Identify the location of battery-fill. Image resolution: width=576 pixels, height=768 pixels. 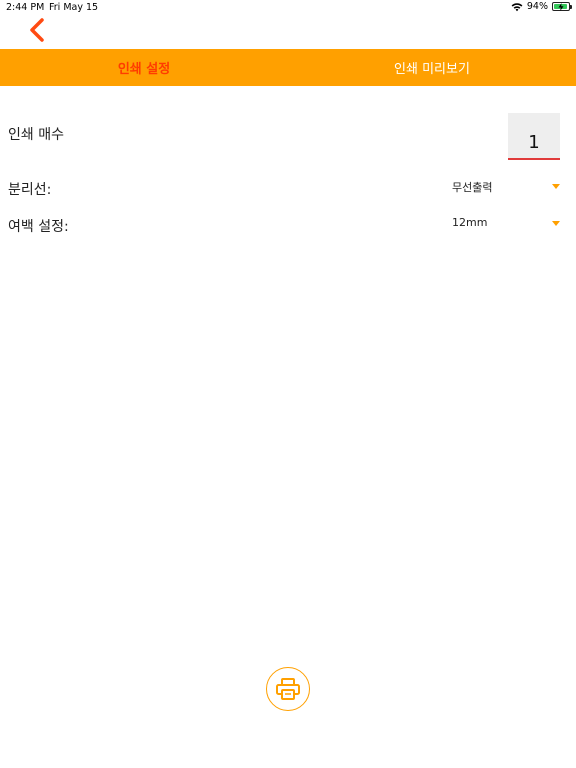
(561, 7).